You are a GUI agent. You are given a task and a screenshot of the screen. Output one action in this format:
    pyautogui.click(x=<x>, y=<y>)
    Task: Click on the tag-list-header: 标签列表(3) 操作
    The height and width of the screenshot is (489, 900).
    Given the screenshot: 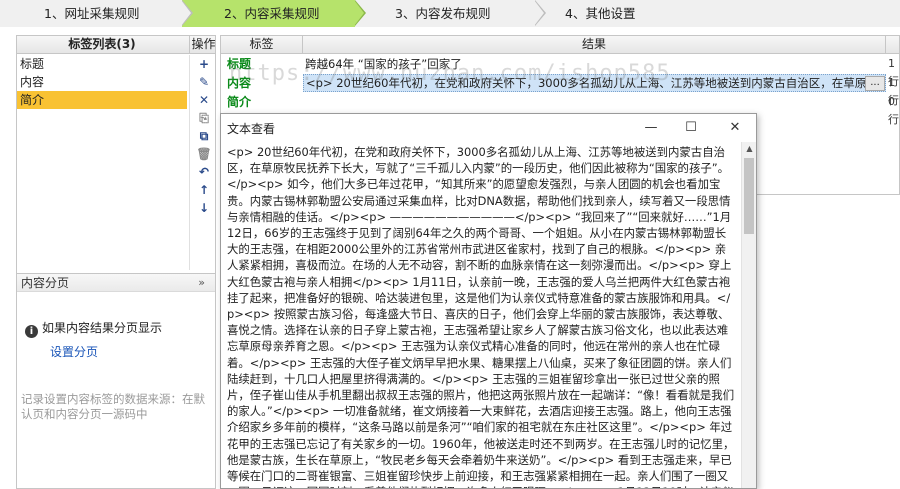 What is the action you would take?
    pyautogui.click(x=117, y=45)
    